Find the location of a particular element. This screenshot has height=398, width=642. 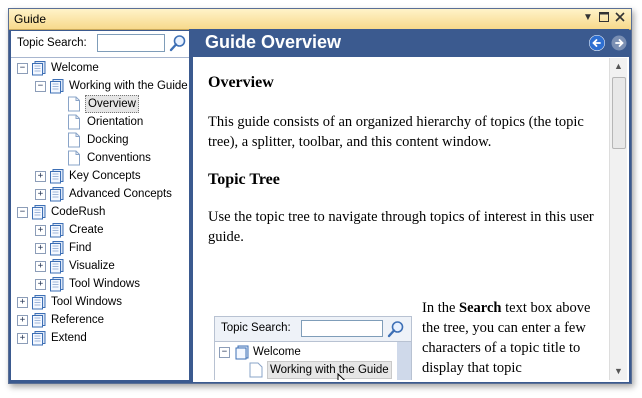

close-icon is located at coordinates (620, 18).